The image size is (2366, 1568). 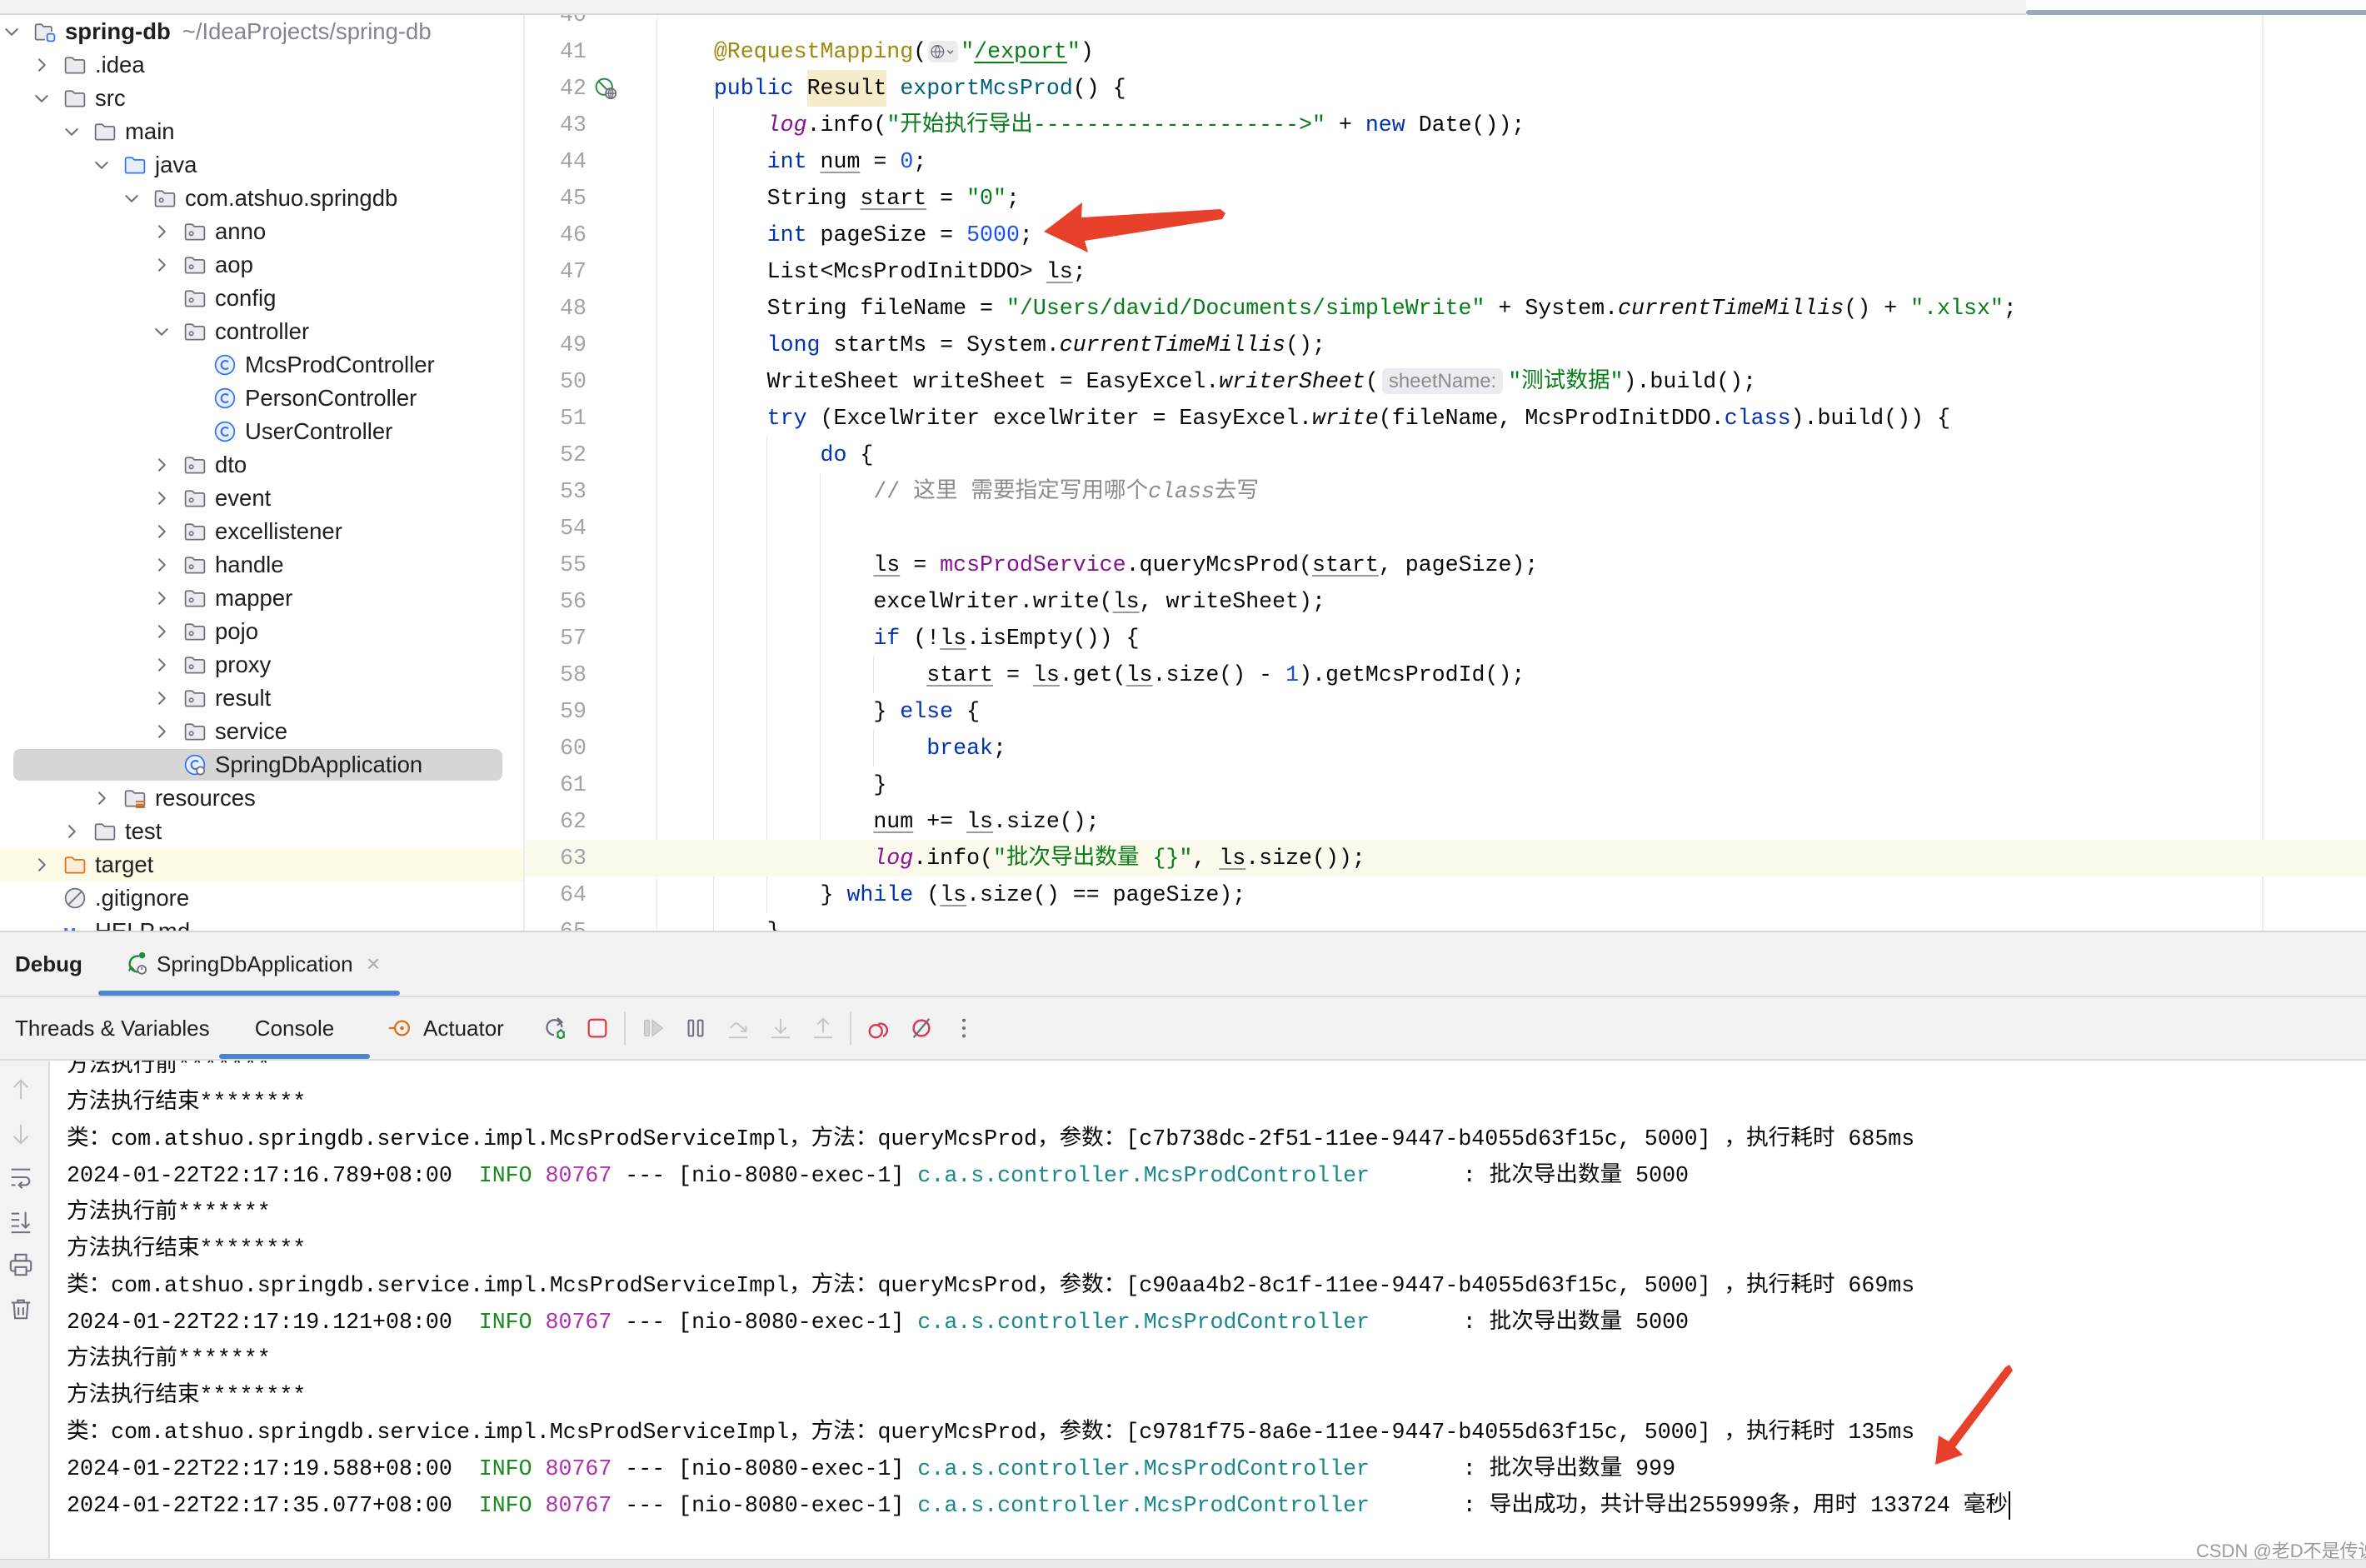 What do you see at coordinates (261, 831) in the screenshot?
I see `tree-item: test` at bounding box center [261, 831].